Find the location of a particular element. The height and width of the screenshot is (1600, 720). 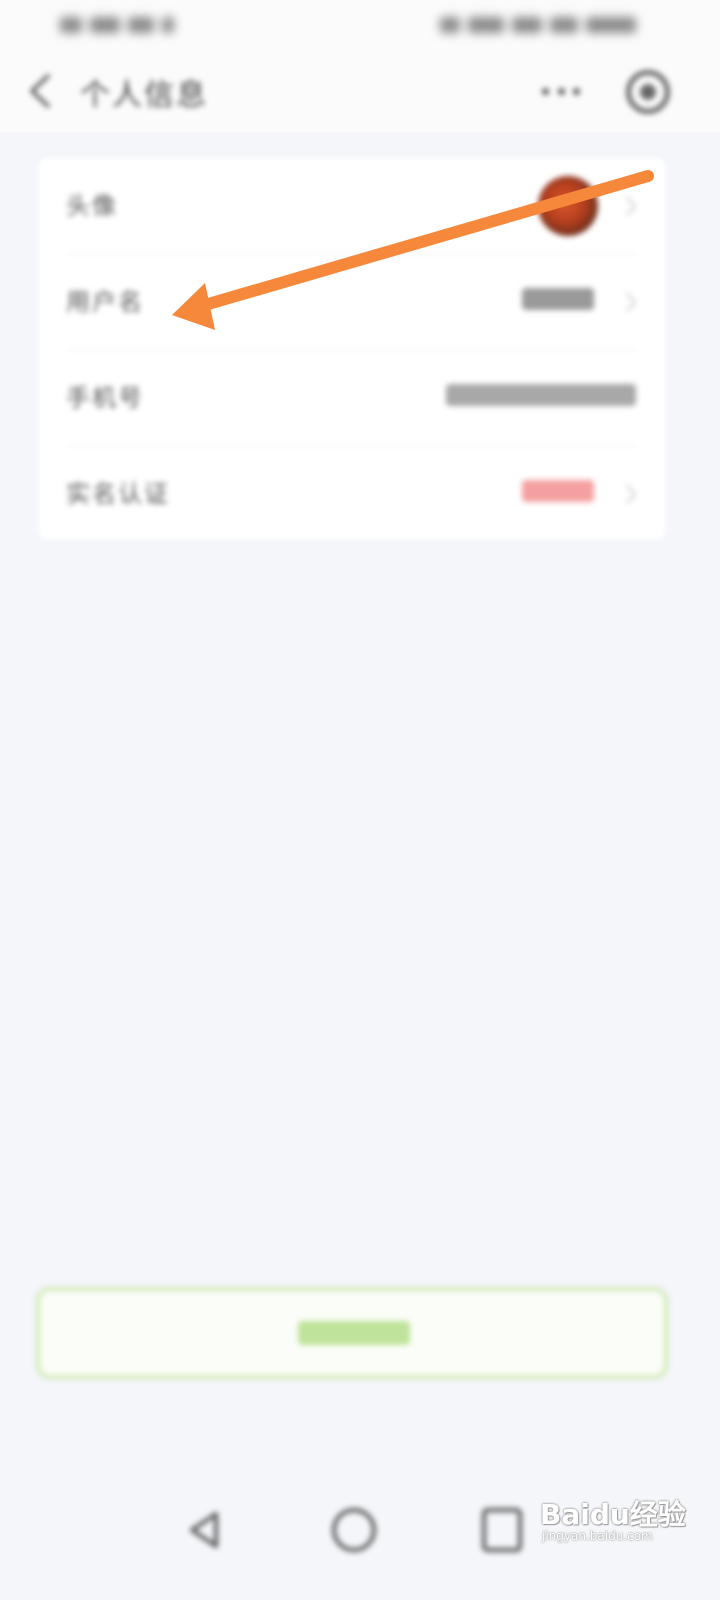

row-label-phone: 手机号 is located at coordinates (105, 398).